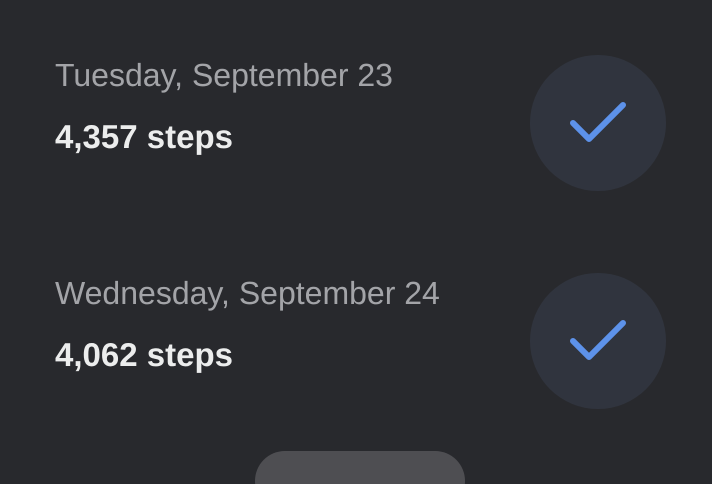 The image size is (712, 484). I want to click on day-date: Wednesday, September 24, so click(247, 294).